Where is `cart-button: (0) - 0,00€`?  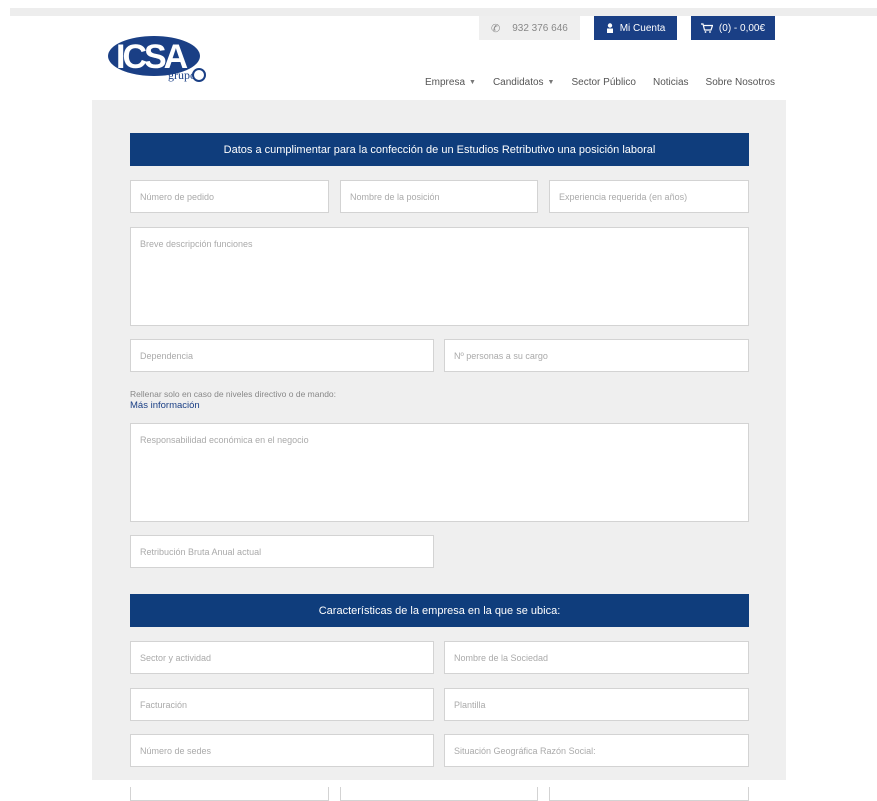 cart-button: (0) - 0,00€ is located at coordinates (733, 28).